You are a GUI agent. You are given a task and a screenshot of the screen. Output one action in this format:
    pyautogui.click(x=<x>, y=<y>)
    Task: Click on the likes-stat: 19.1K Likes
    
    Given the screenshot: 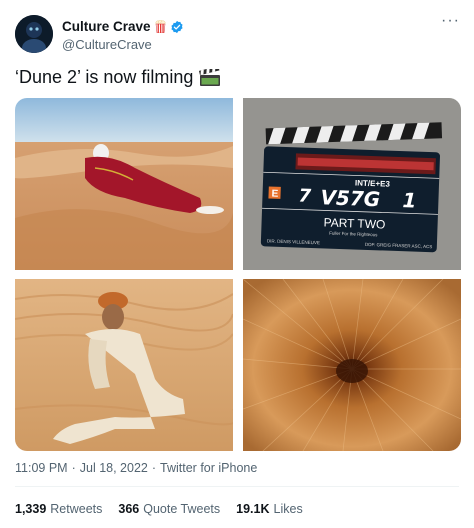 What is the action you would take?
    pyautogui.click(x=269, y=509)
    